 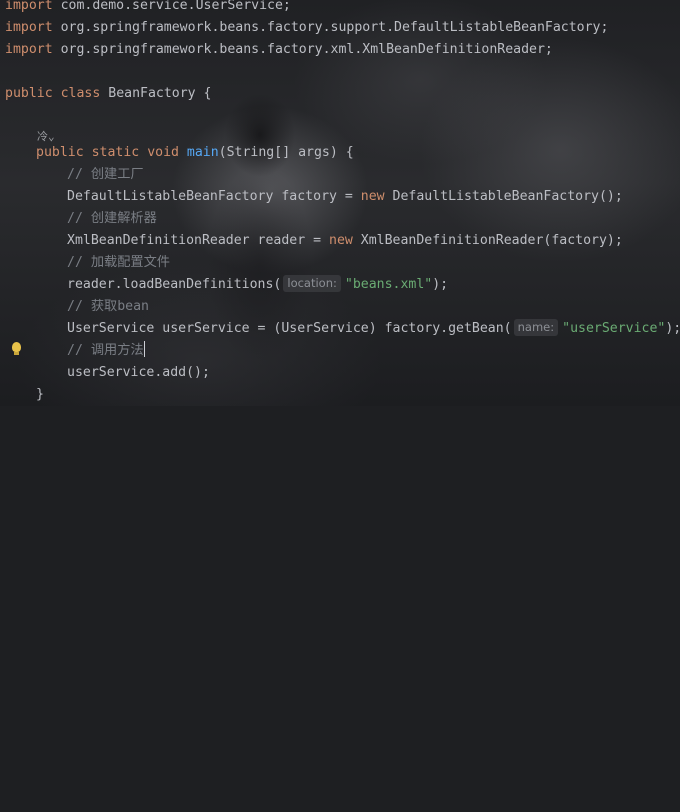 I want to click on string-beans-xml: "beans.xml", so click(x=388, y=284).